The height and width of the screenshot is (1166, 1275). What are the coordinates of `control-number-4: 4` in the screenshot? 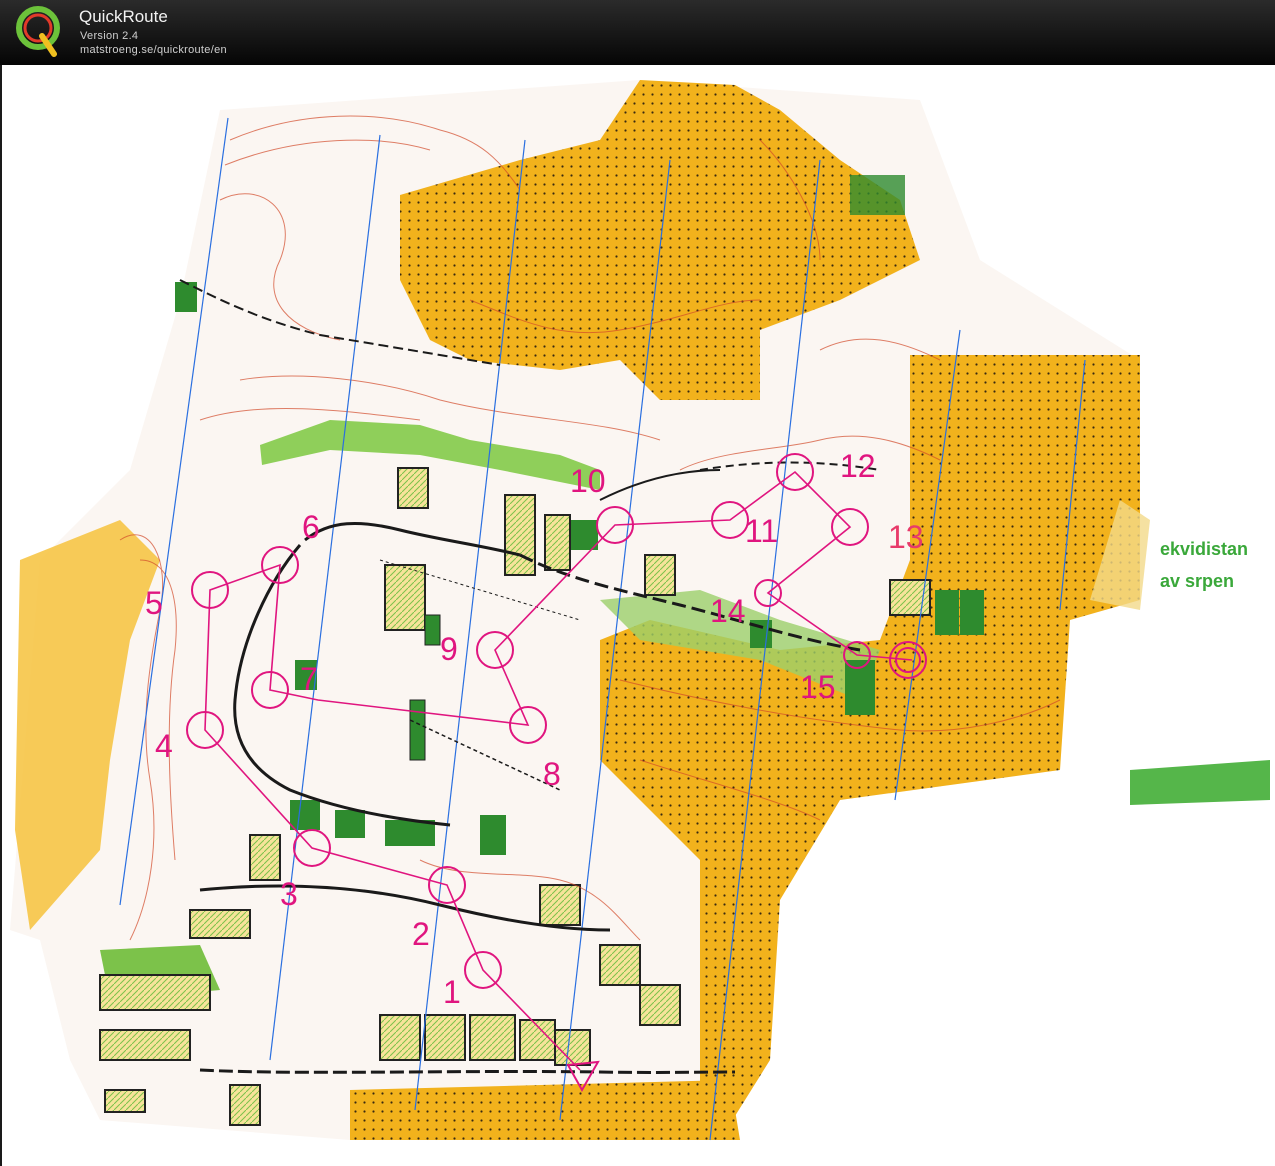 It's located at (164, 746).